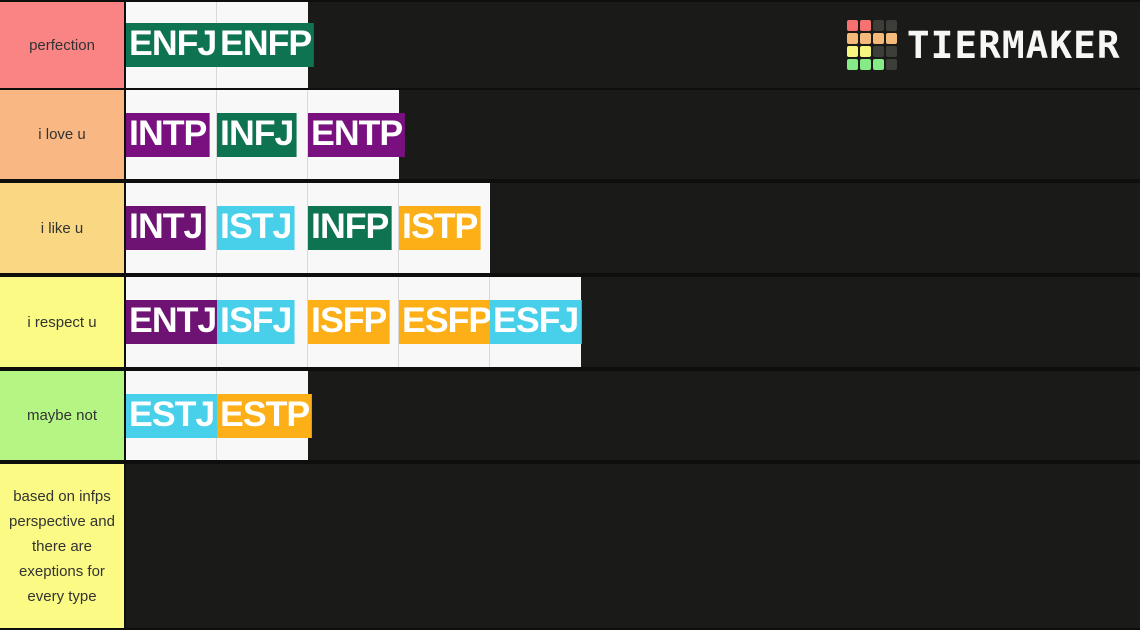 The height and width of the screenshot is (630, 1140). What do you see at coordinates (168, 134) in the screenshot?
I see `tier-item-badge: INTP` at bounding box center [168, 134].